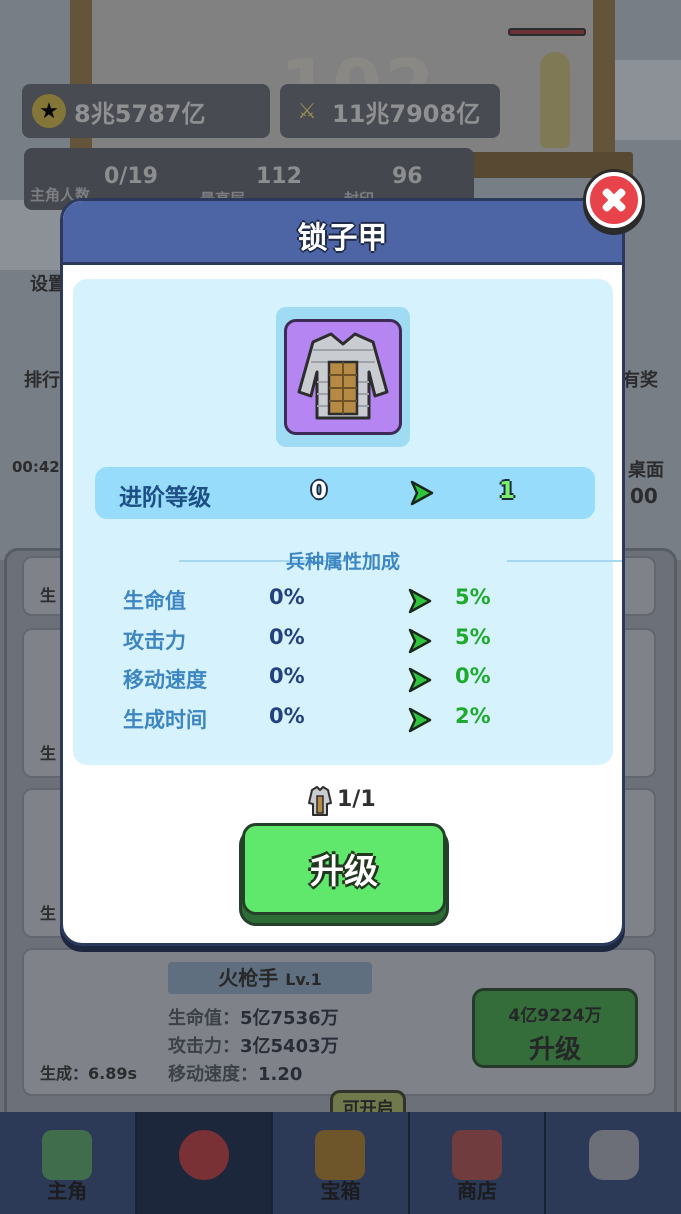 The image size is (681, 1214). I want to click on dialog-title: 锁子甲, so click(342, 238).